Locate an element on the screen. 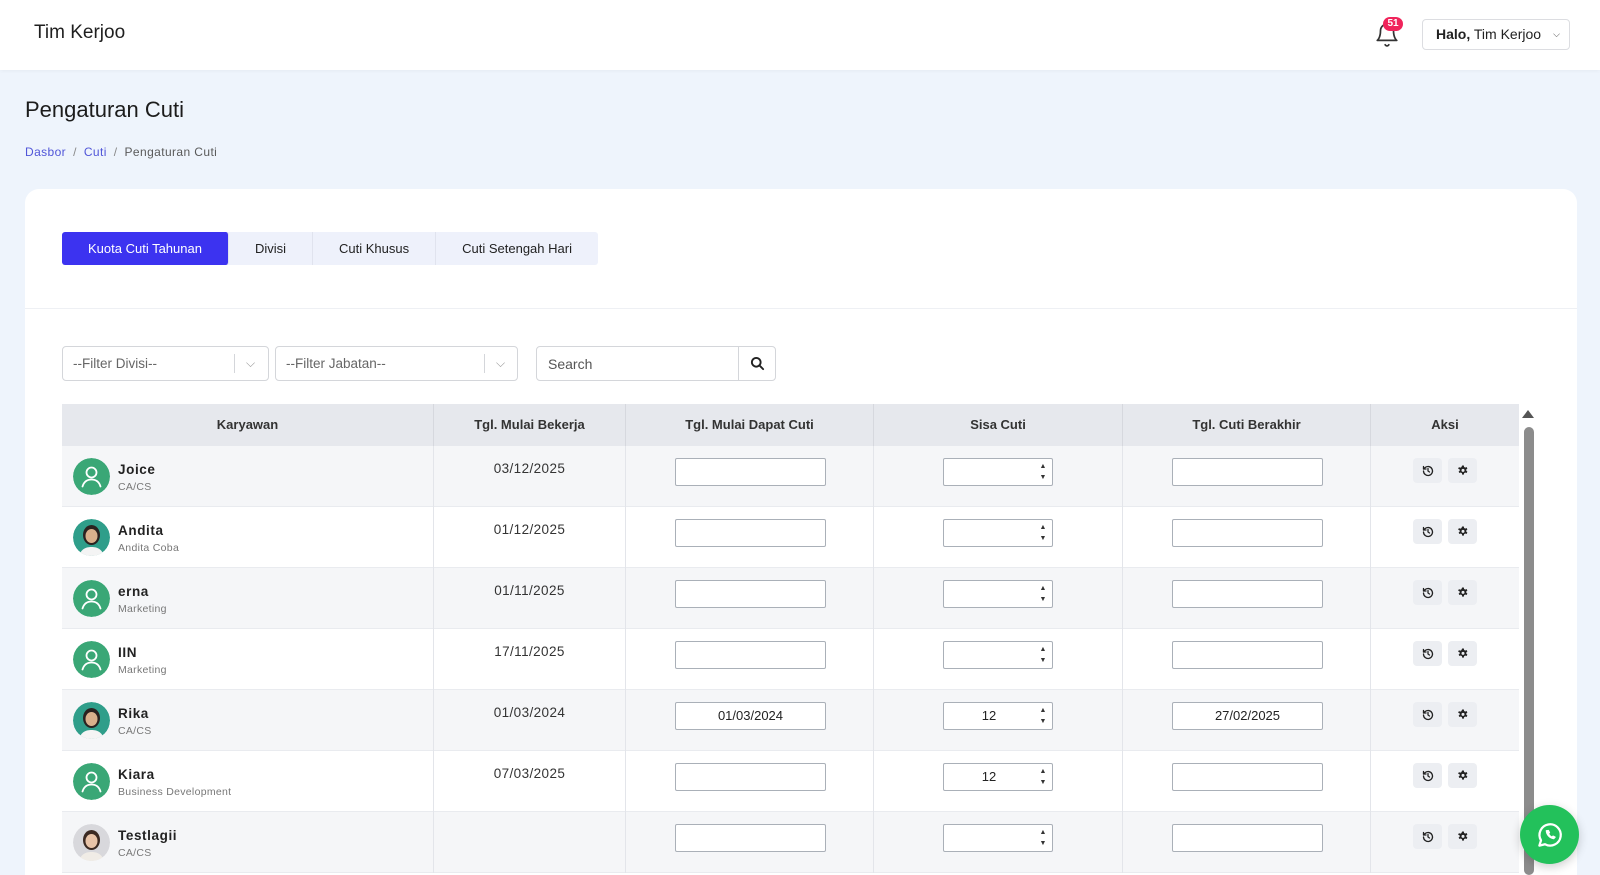  employee-cell: Rika CA/CS is located at coordinates (248, 720).